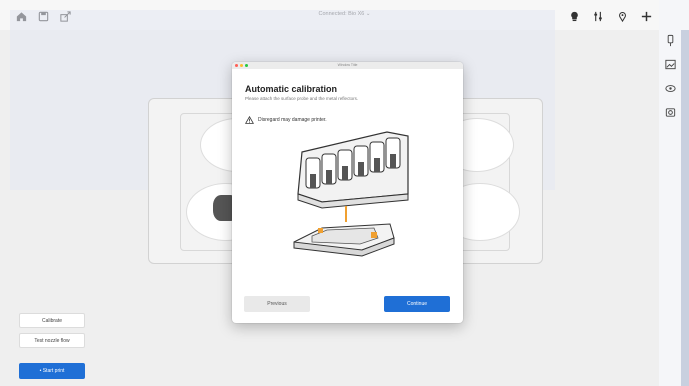 Image resolution: width=689 pixels, height=386 pixels. Describe the element at coordinates (685, 208) in the screenshot. I see `scrollbar` at that location.